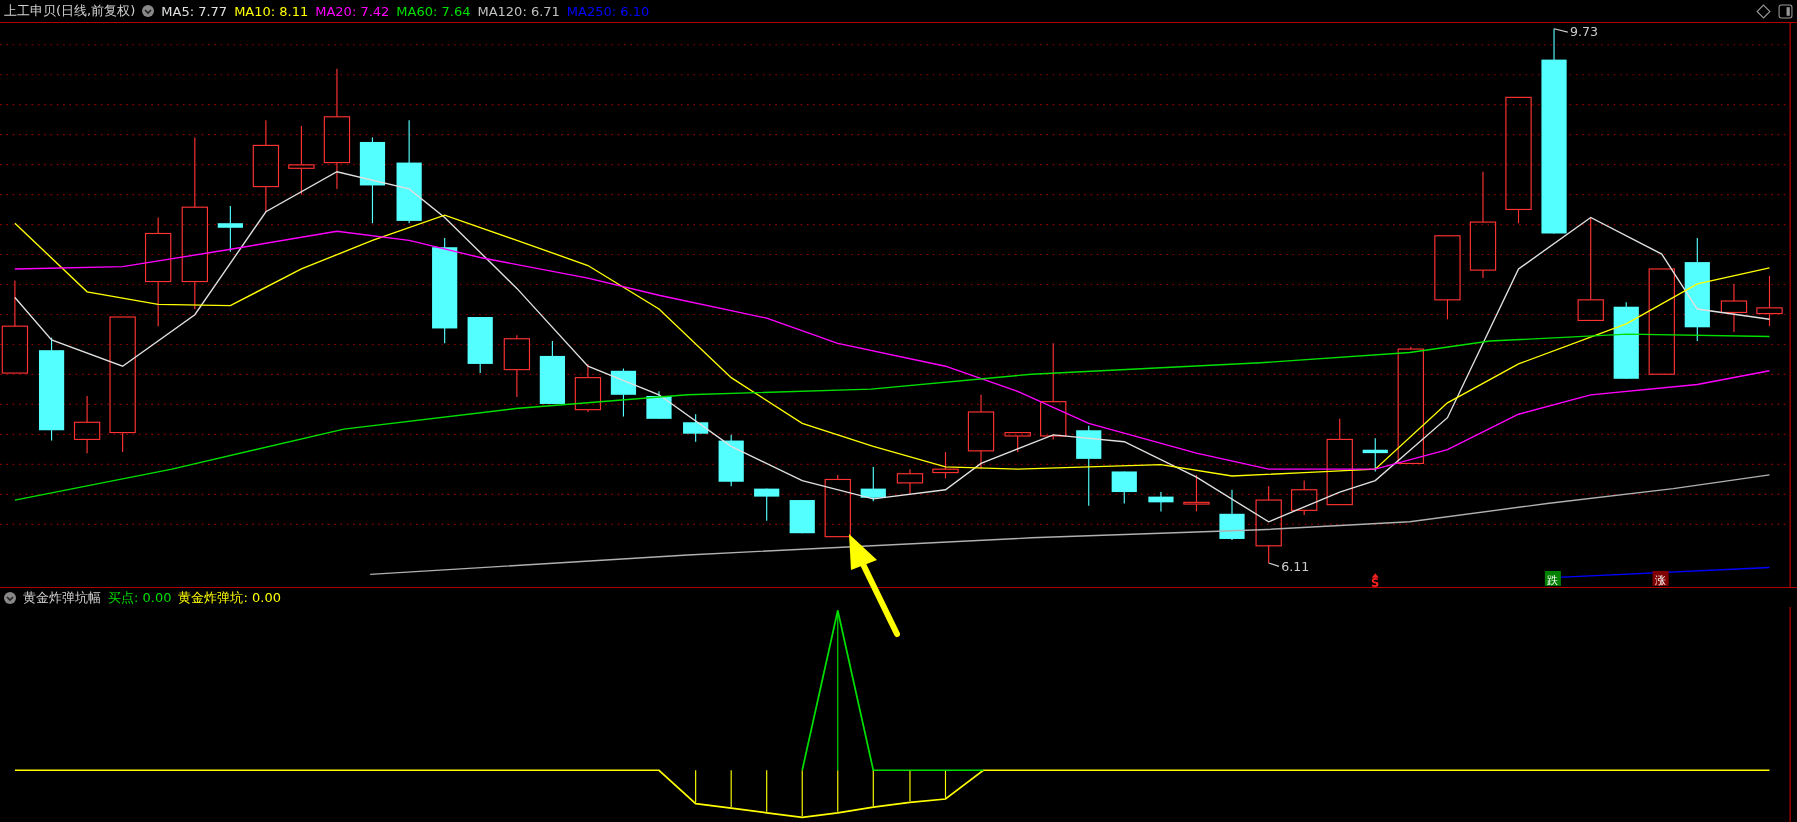  What do you see at coordinates (62, 597) in the screenshot?
I see `indicator-title: 黄金炸弹坑幅` at bounding box center [62, 597].